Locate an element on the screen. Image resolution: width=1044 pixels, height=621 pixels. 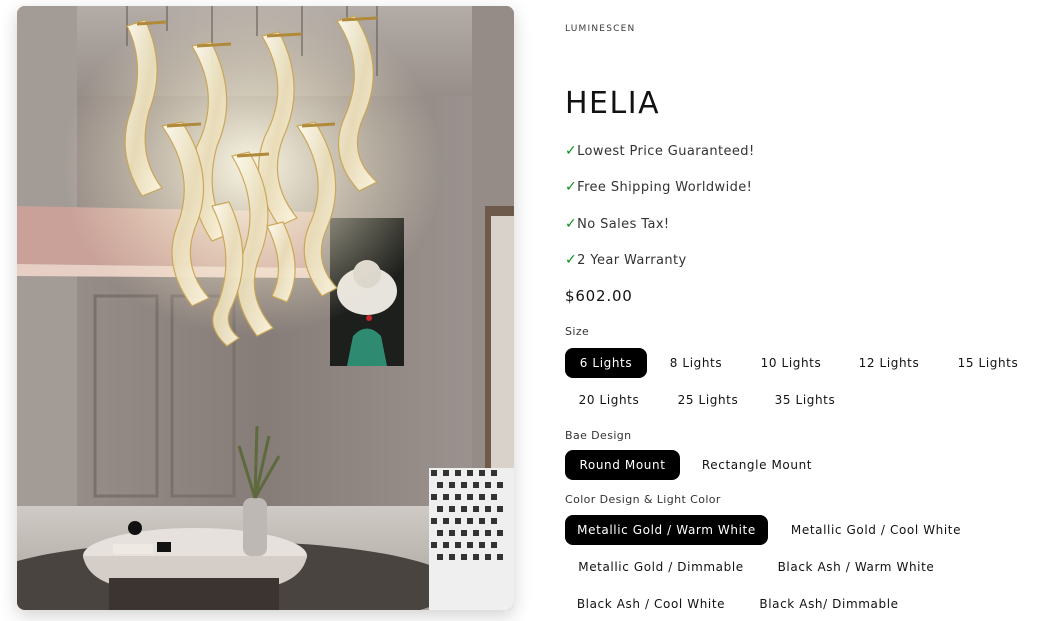
perk-item: ✓2 Year Warranty is located at coordinates (660, 270).